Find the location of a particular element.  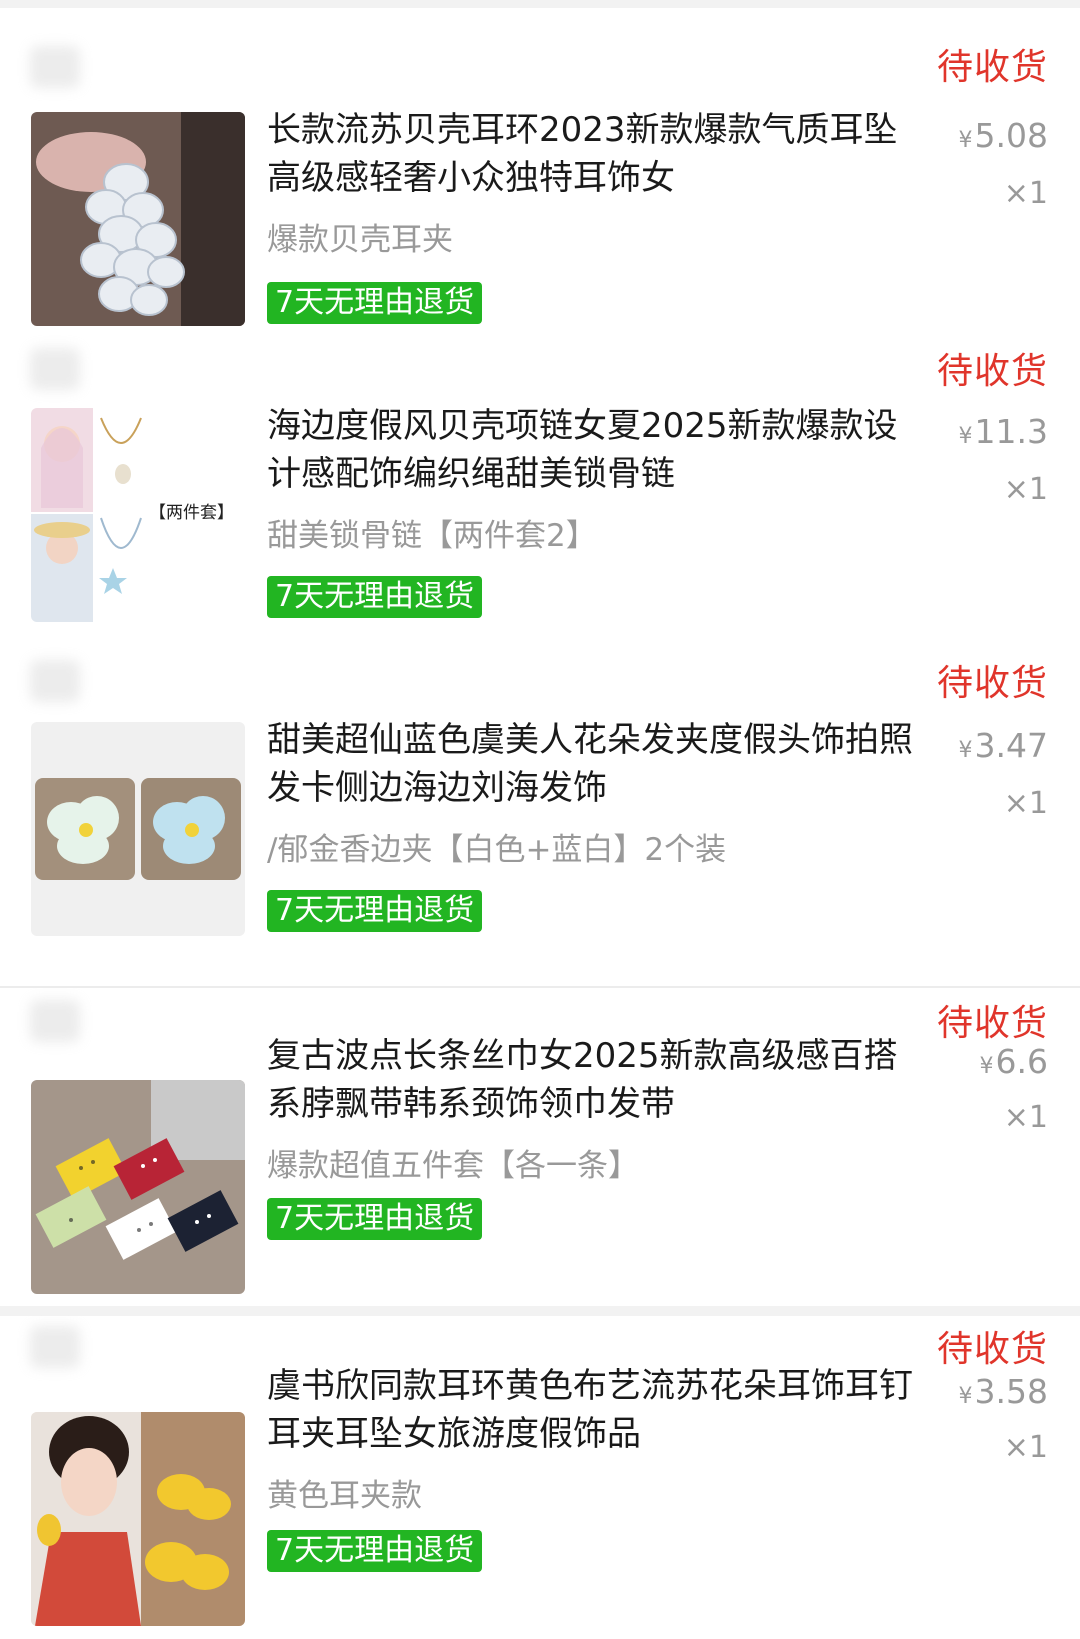

price-value: 6.6 is located at coordinates (1021, 1061).